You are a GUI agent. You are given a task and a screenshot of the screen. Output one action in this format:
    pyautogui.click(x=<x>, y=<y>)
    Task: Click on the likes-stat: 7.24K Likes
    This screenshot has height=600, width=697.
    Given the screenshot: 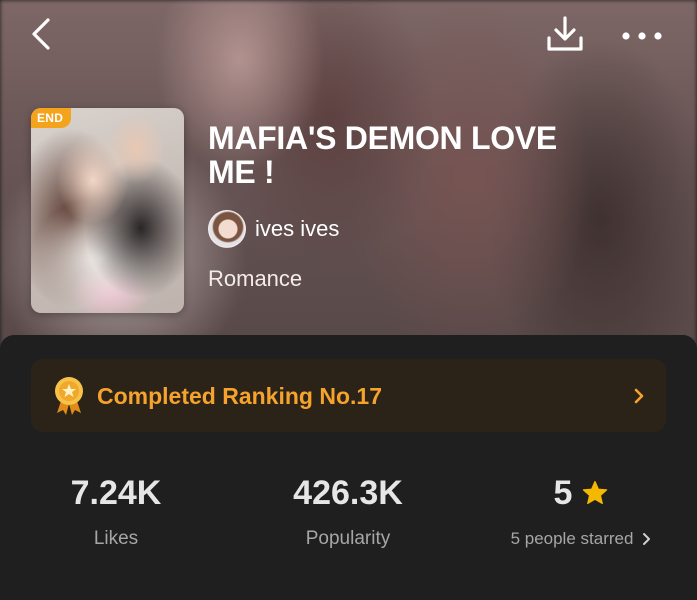 What is the action you would take?
    pyautogui.click(x=116, y=512)
    